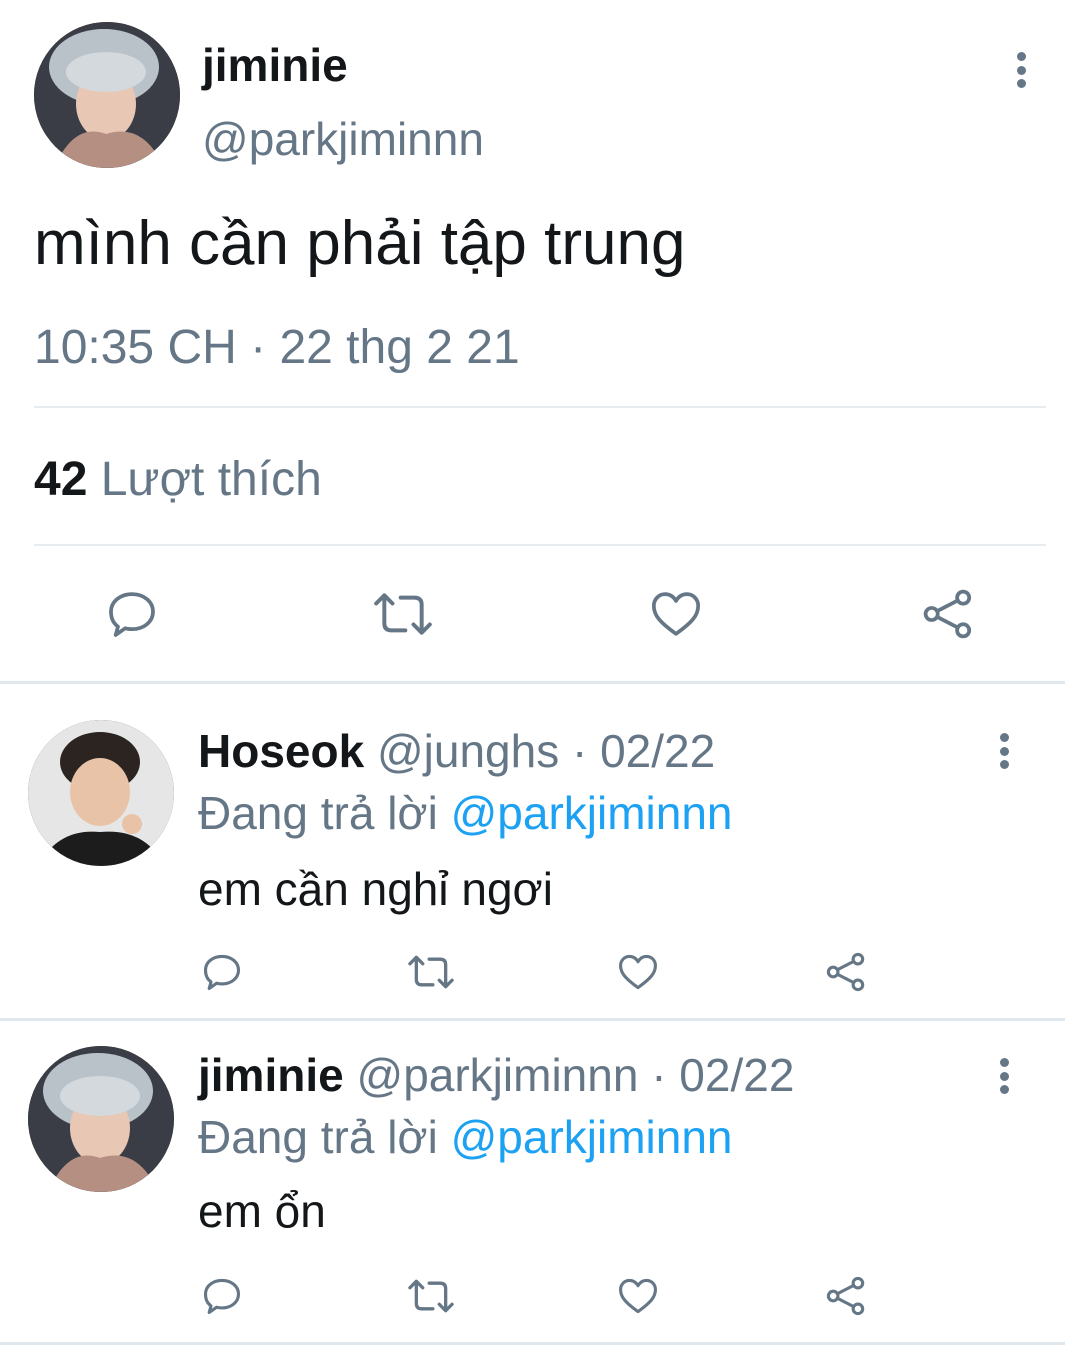  I want to click on more-options-main, so click(1021, 70).